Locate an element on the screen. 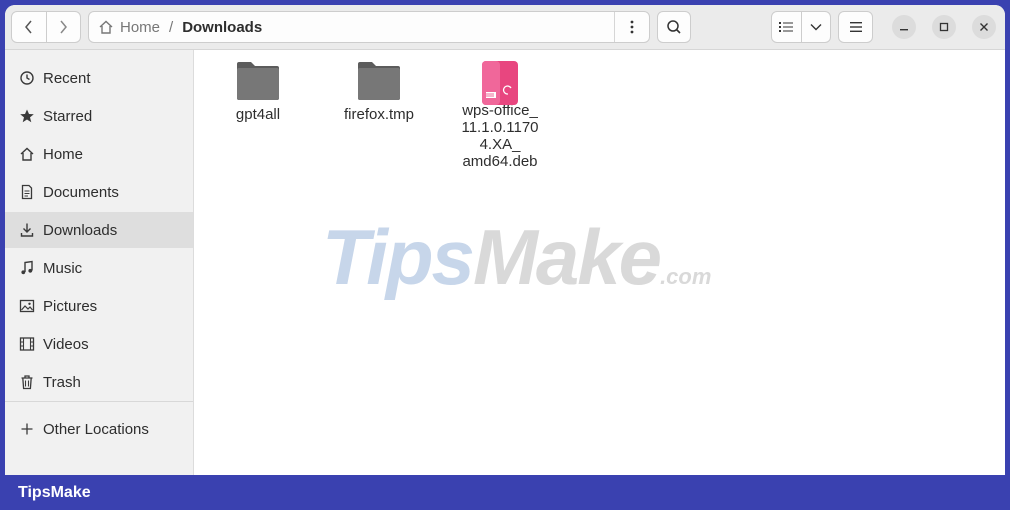 The height and width of the screenshot is (510, 1010). sidebar-item-recent: Recent is located at coordinates (99, 78).